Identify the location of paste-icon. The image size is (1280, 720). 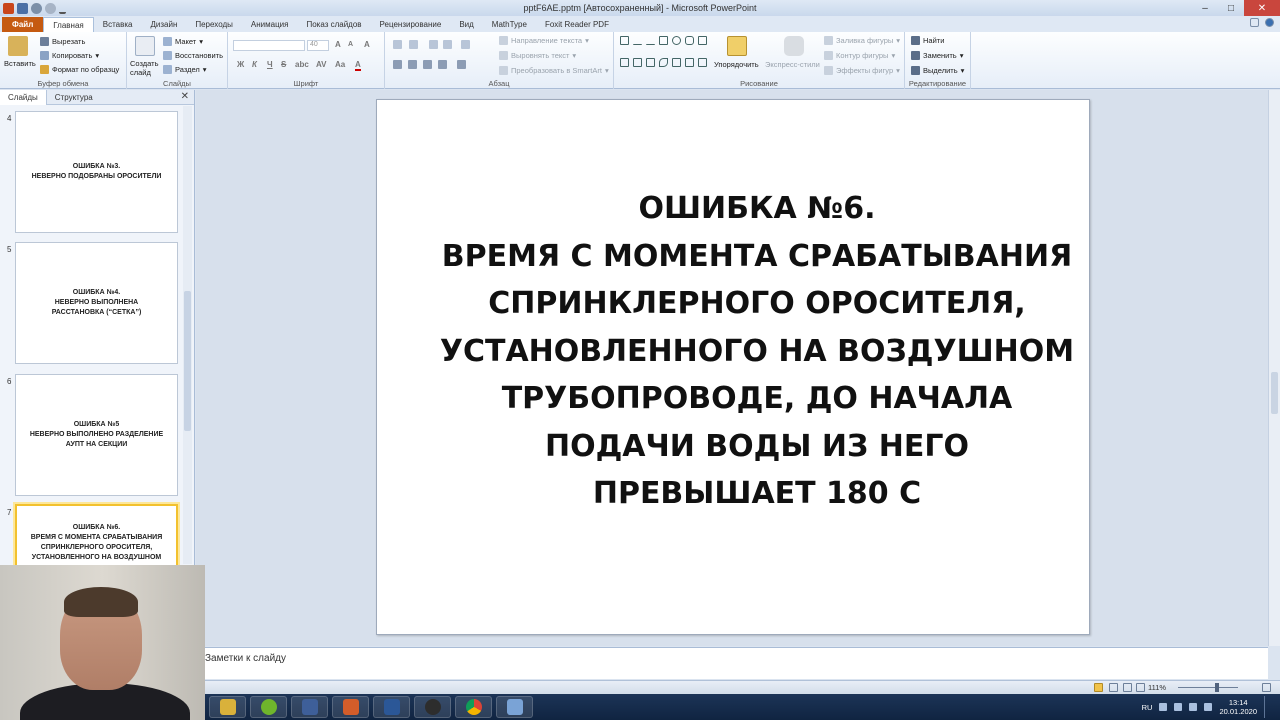
(18, 46).